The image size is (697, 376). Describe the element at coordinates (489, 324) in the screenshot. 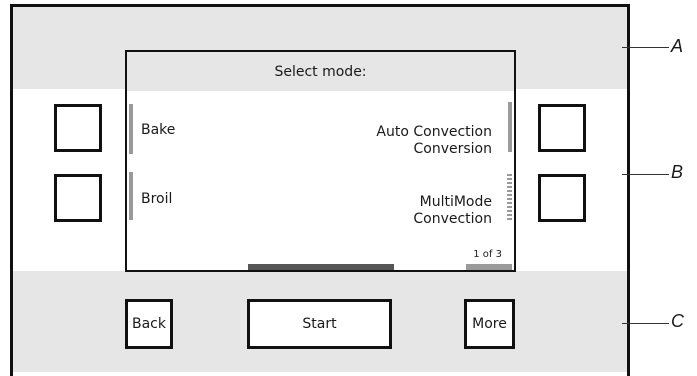

I see `more-button: More` at that location.